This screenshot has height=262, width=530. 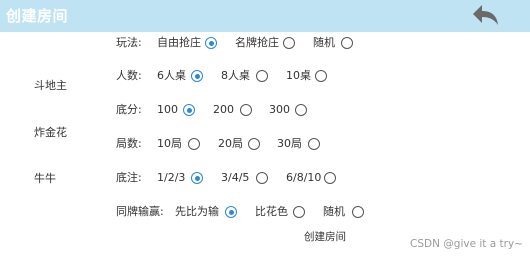 What do you see at coordinates (129, 75) in the screenshot?
I see `players-label: 人数:` at bounding box center [129, 75].